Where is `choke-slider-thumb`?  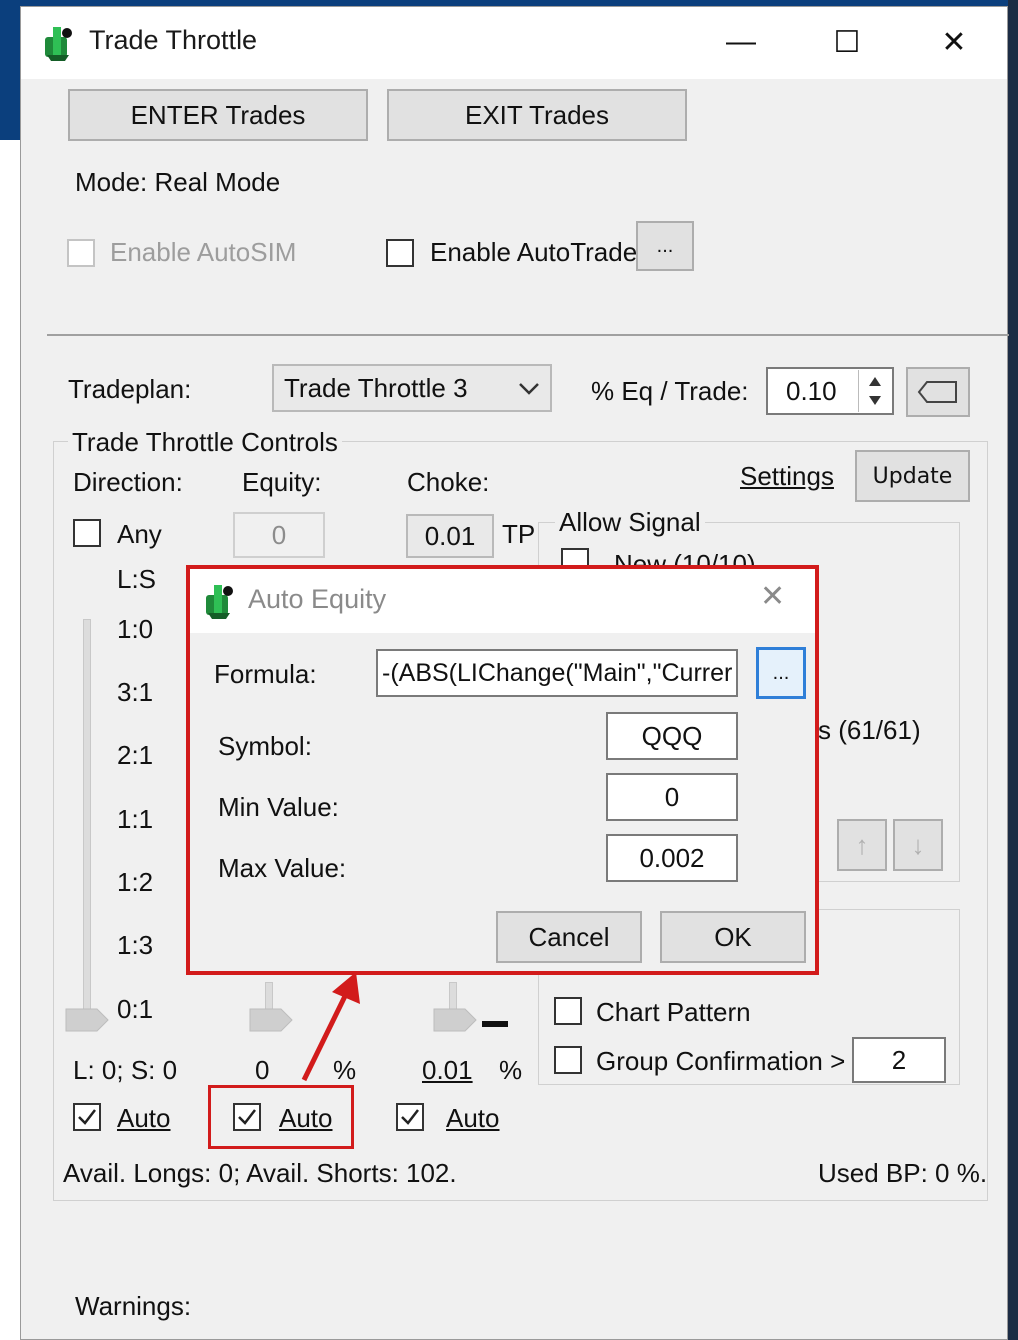
choke-slider-thumb is located at coordinates (455, 1020).